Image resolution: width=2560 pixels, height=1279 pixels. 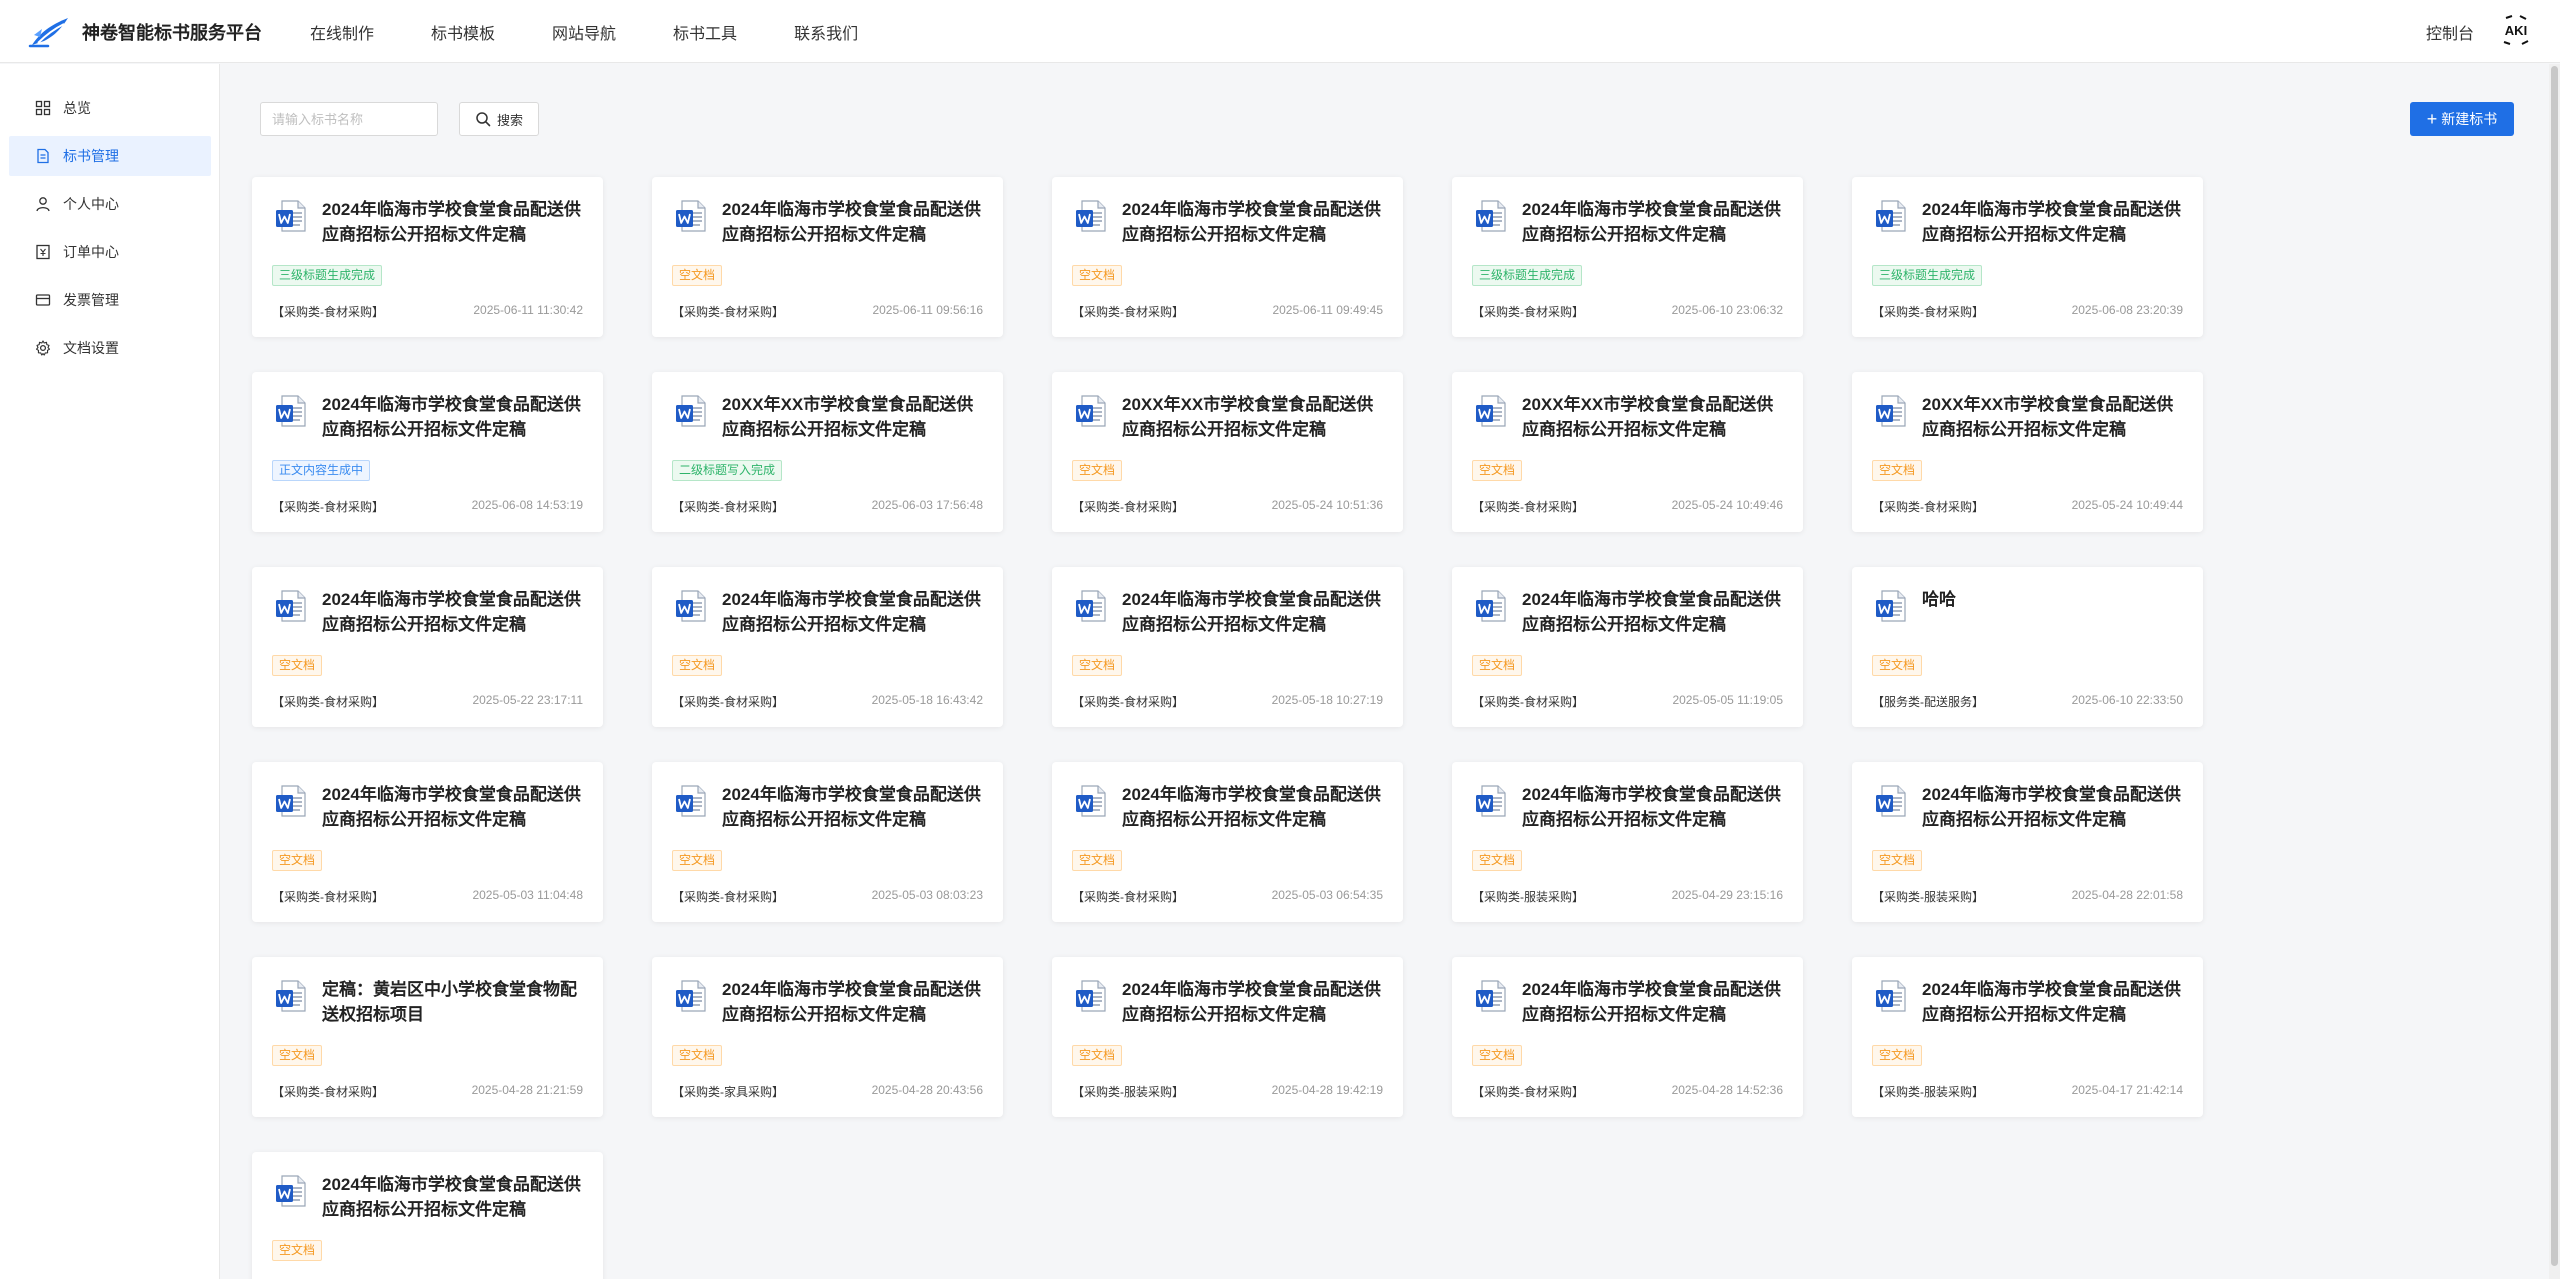 What do you see at coordinates (110, 156) in the screenshot?
I see `sidebar-item-bid-management: 标书管理` at bounding box center [110, 156].